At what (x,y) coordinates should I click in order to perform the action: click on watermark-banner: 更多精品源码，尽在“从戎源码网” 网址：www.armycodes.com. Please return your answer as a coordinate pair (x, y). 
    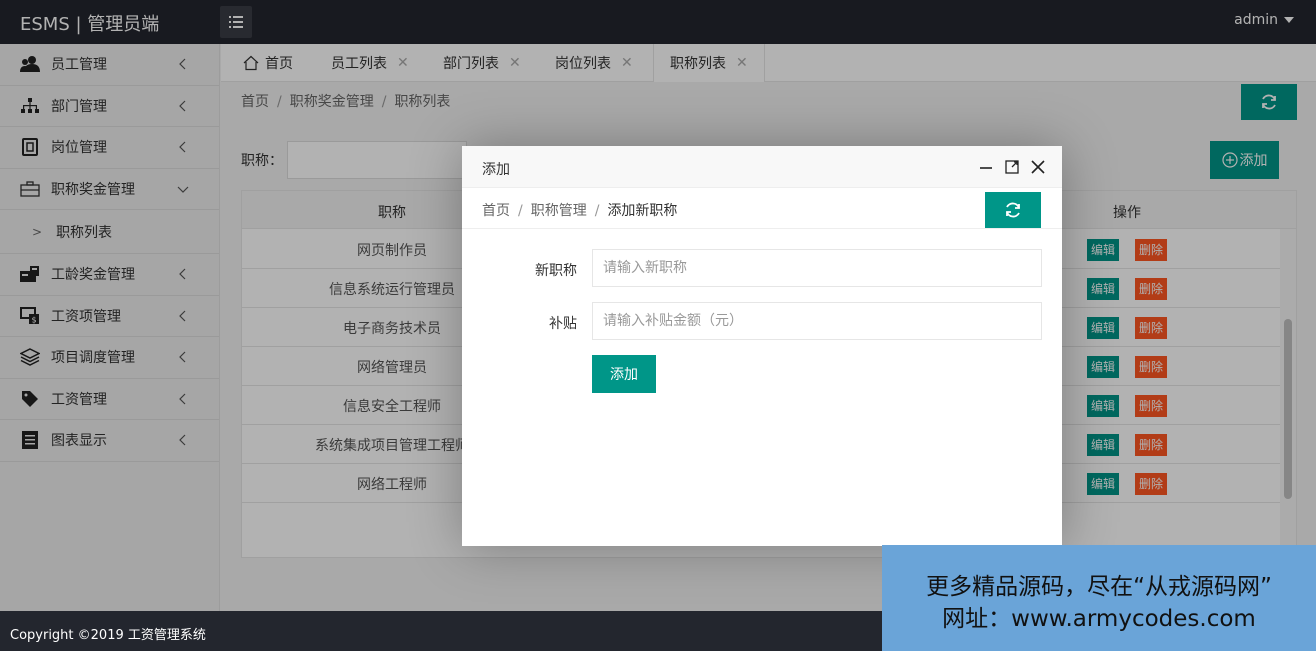
    Looking at the image, I should click on (1099, 598).